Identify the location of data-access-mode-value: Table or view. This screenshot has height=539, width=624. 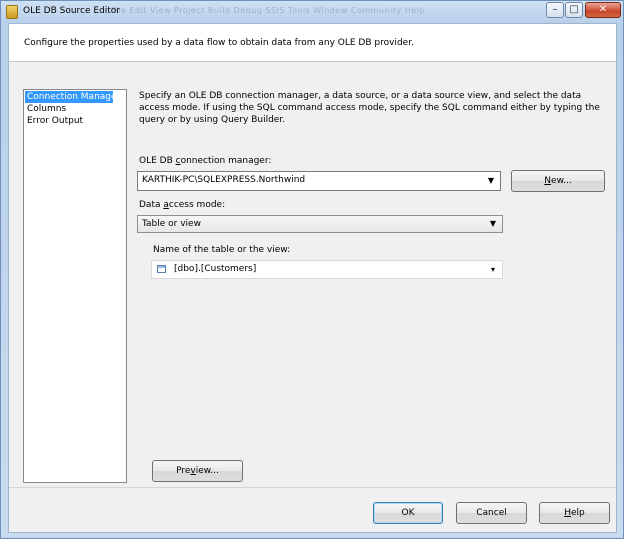
(171, 224).